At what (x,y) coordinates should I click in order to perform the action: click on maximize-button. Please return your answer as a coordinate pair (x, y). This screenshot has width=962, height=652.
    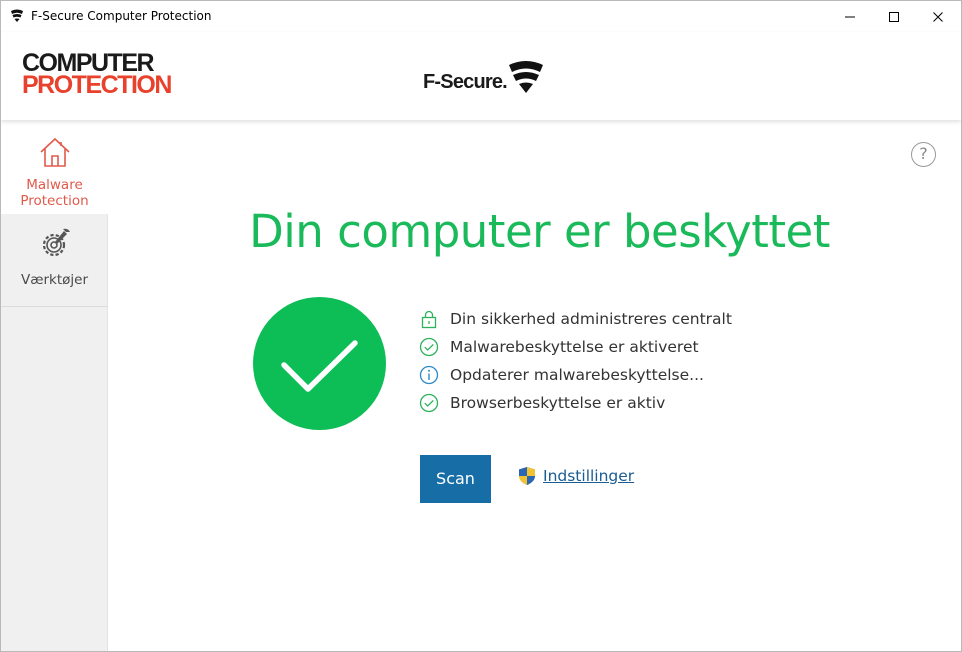
    Looking at the image, I should click on (894, 16).